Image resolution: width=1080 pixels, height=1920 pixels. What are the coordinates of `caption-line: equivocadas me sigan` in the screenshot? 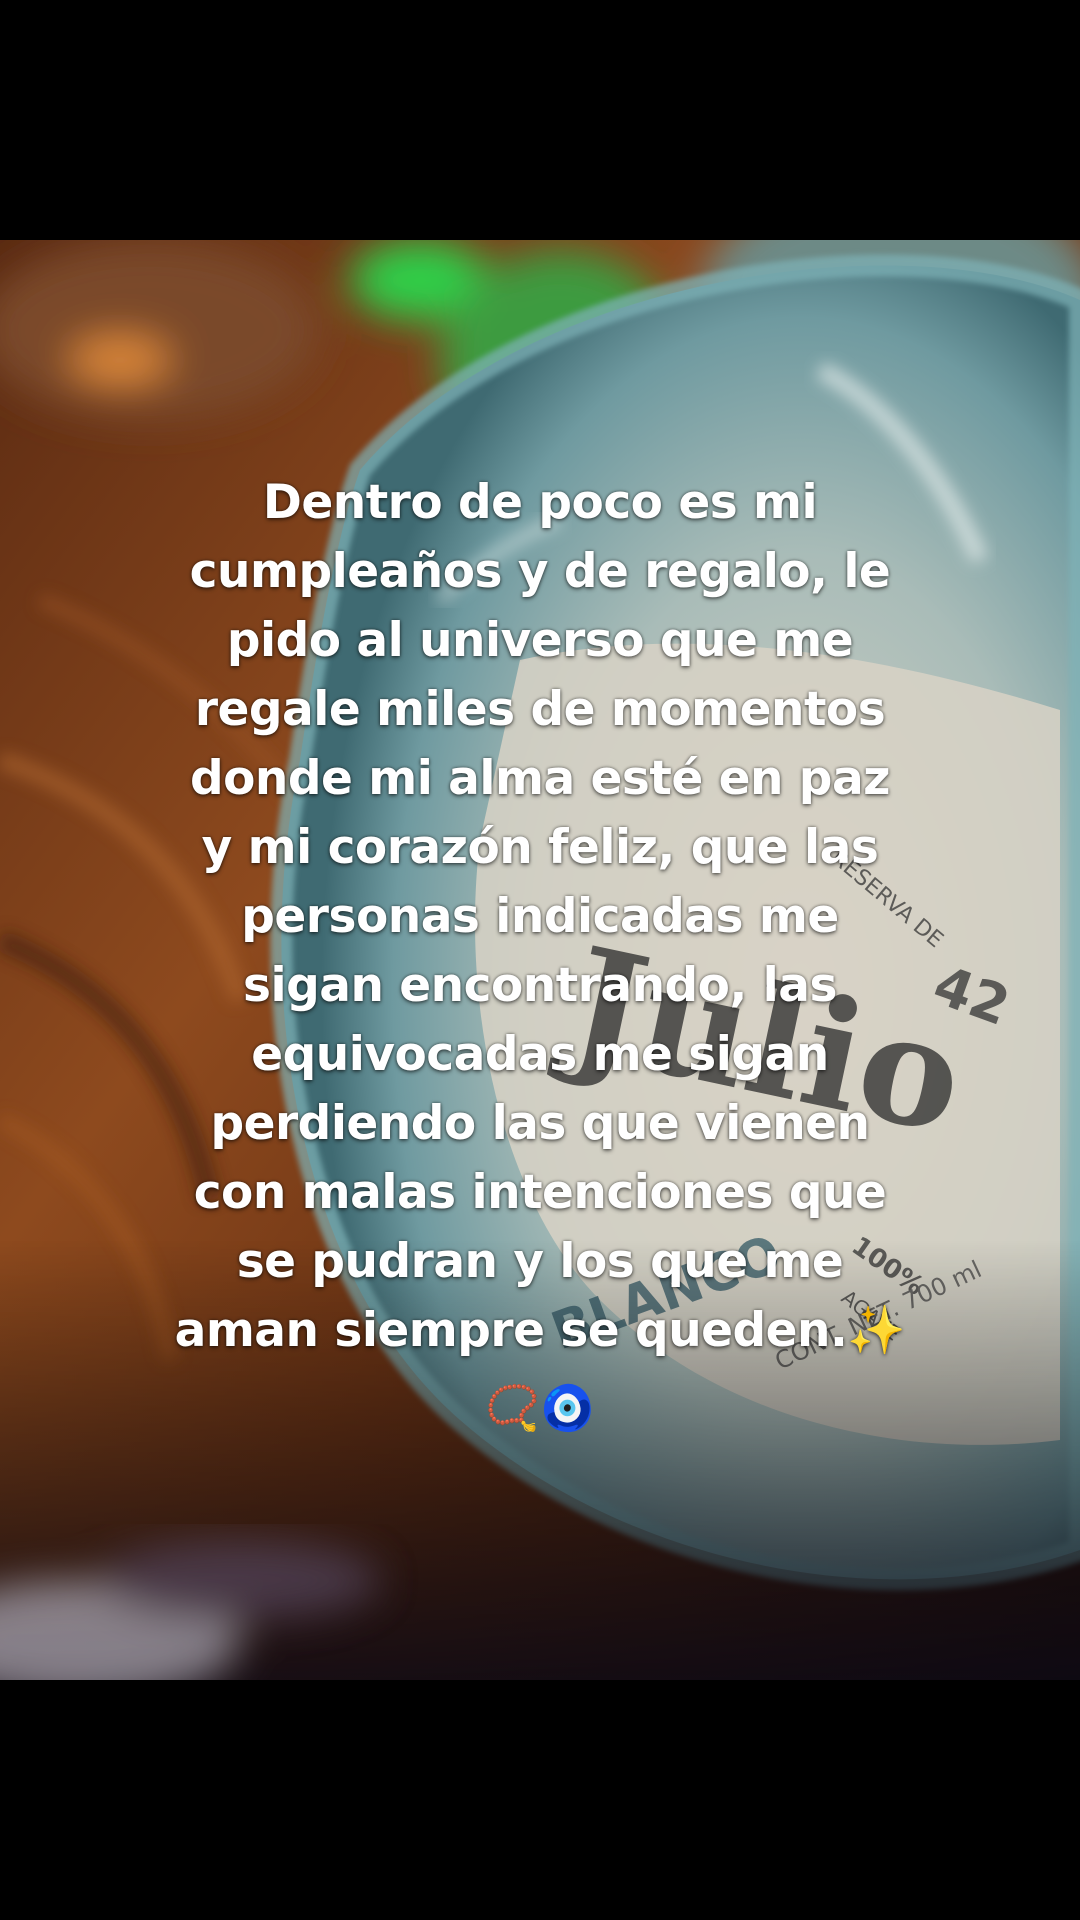 It's located at (540, 1054).